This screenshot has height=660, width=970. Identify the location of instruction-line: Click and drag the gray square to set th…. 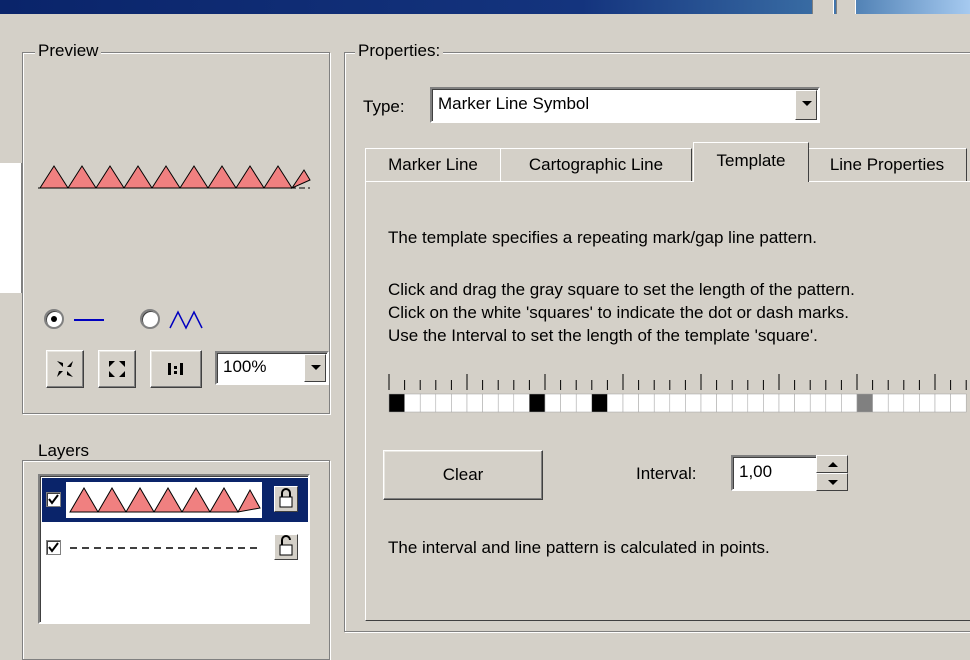
(621, 289).